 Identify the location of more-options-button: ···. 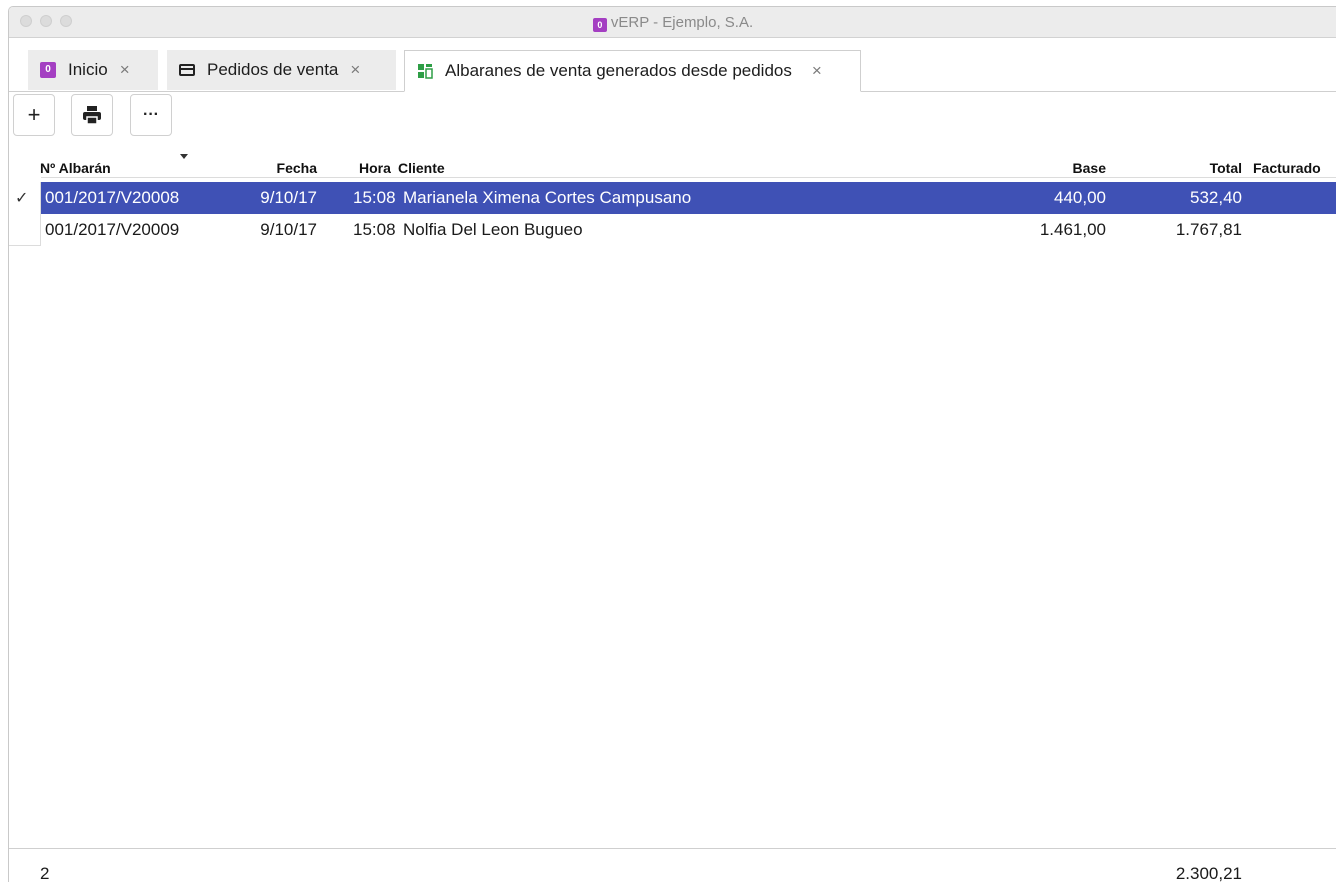
(151, 115).